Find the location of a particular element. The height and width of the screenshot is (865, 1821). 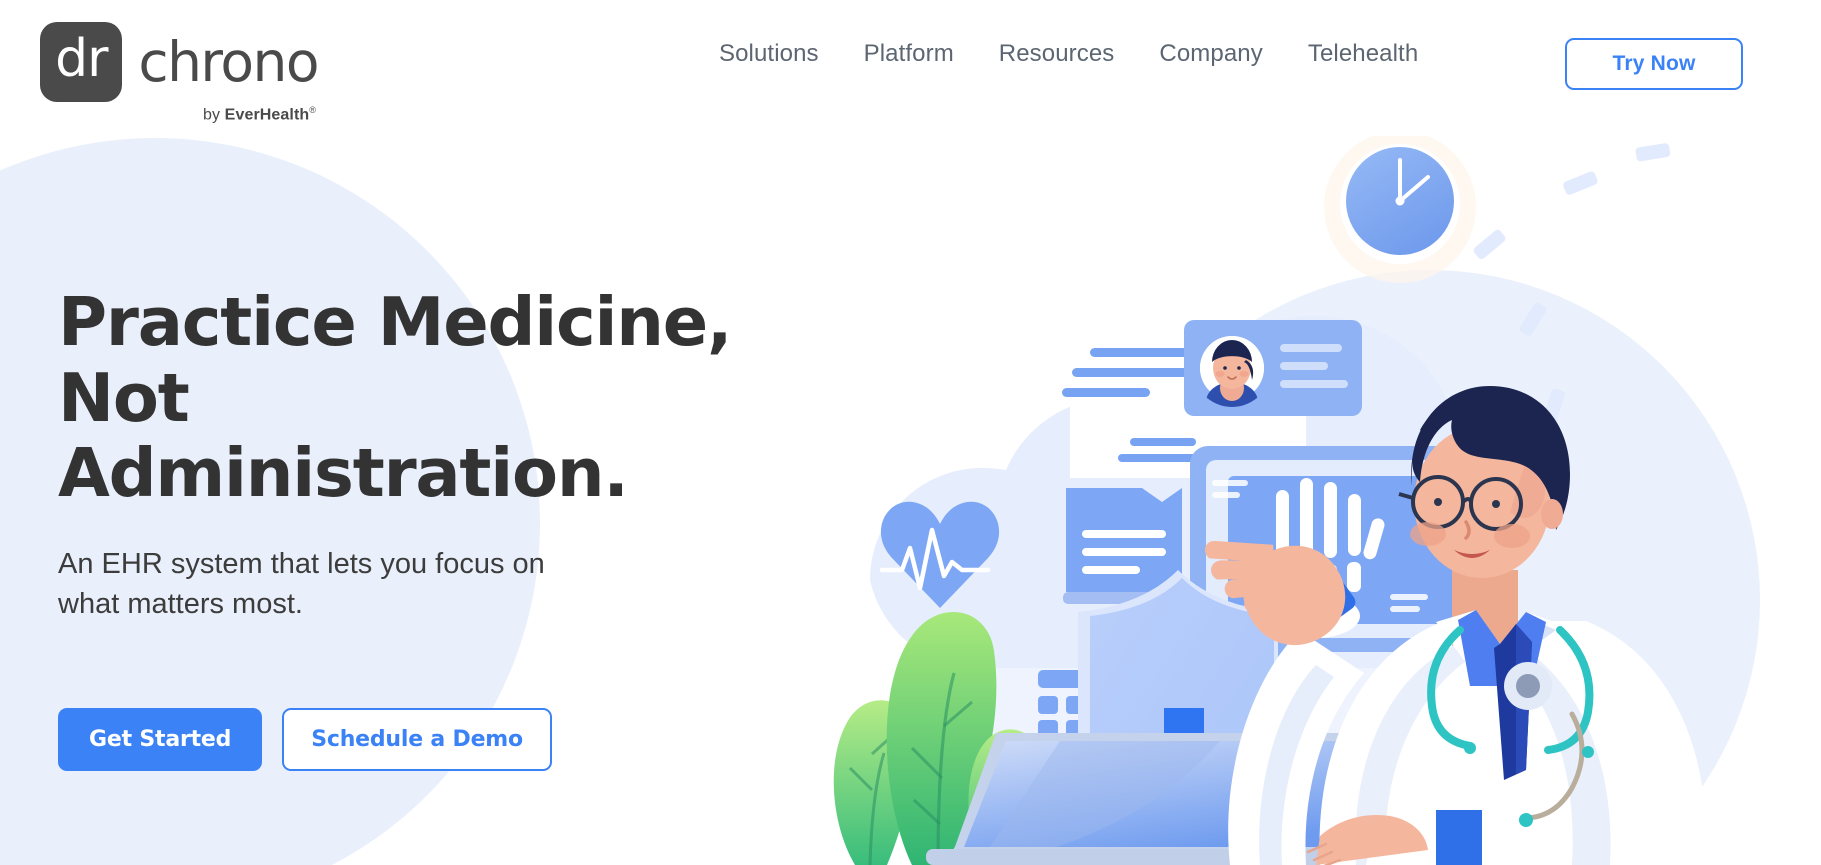

logo-tagline-brand: EverHealth is located at coordinates (267, 115).